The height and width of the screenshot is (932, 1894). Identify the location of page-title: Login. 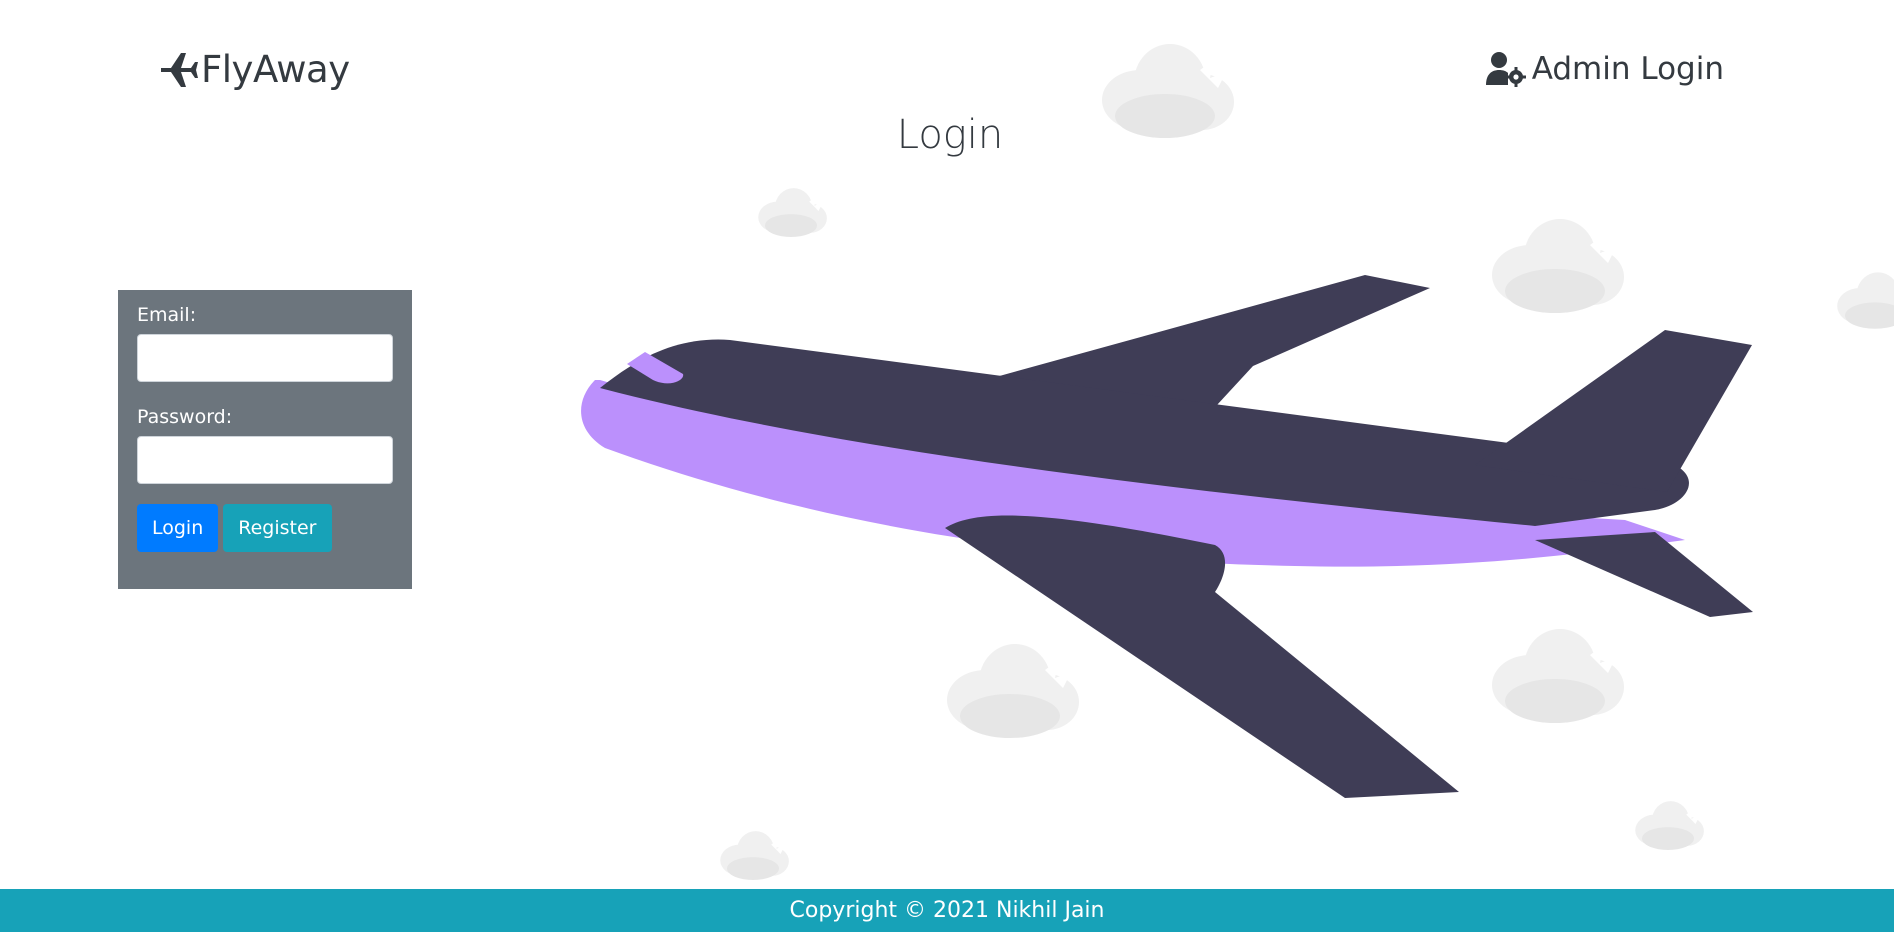
(950, 135).